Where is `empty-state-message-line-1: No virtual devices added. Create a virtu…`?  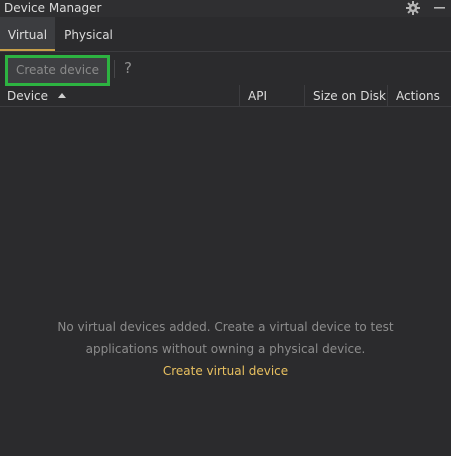 empty-state-message-line-1: No virtual devices added. Create a virtu… is located at coordinates (225, 327).